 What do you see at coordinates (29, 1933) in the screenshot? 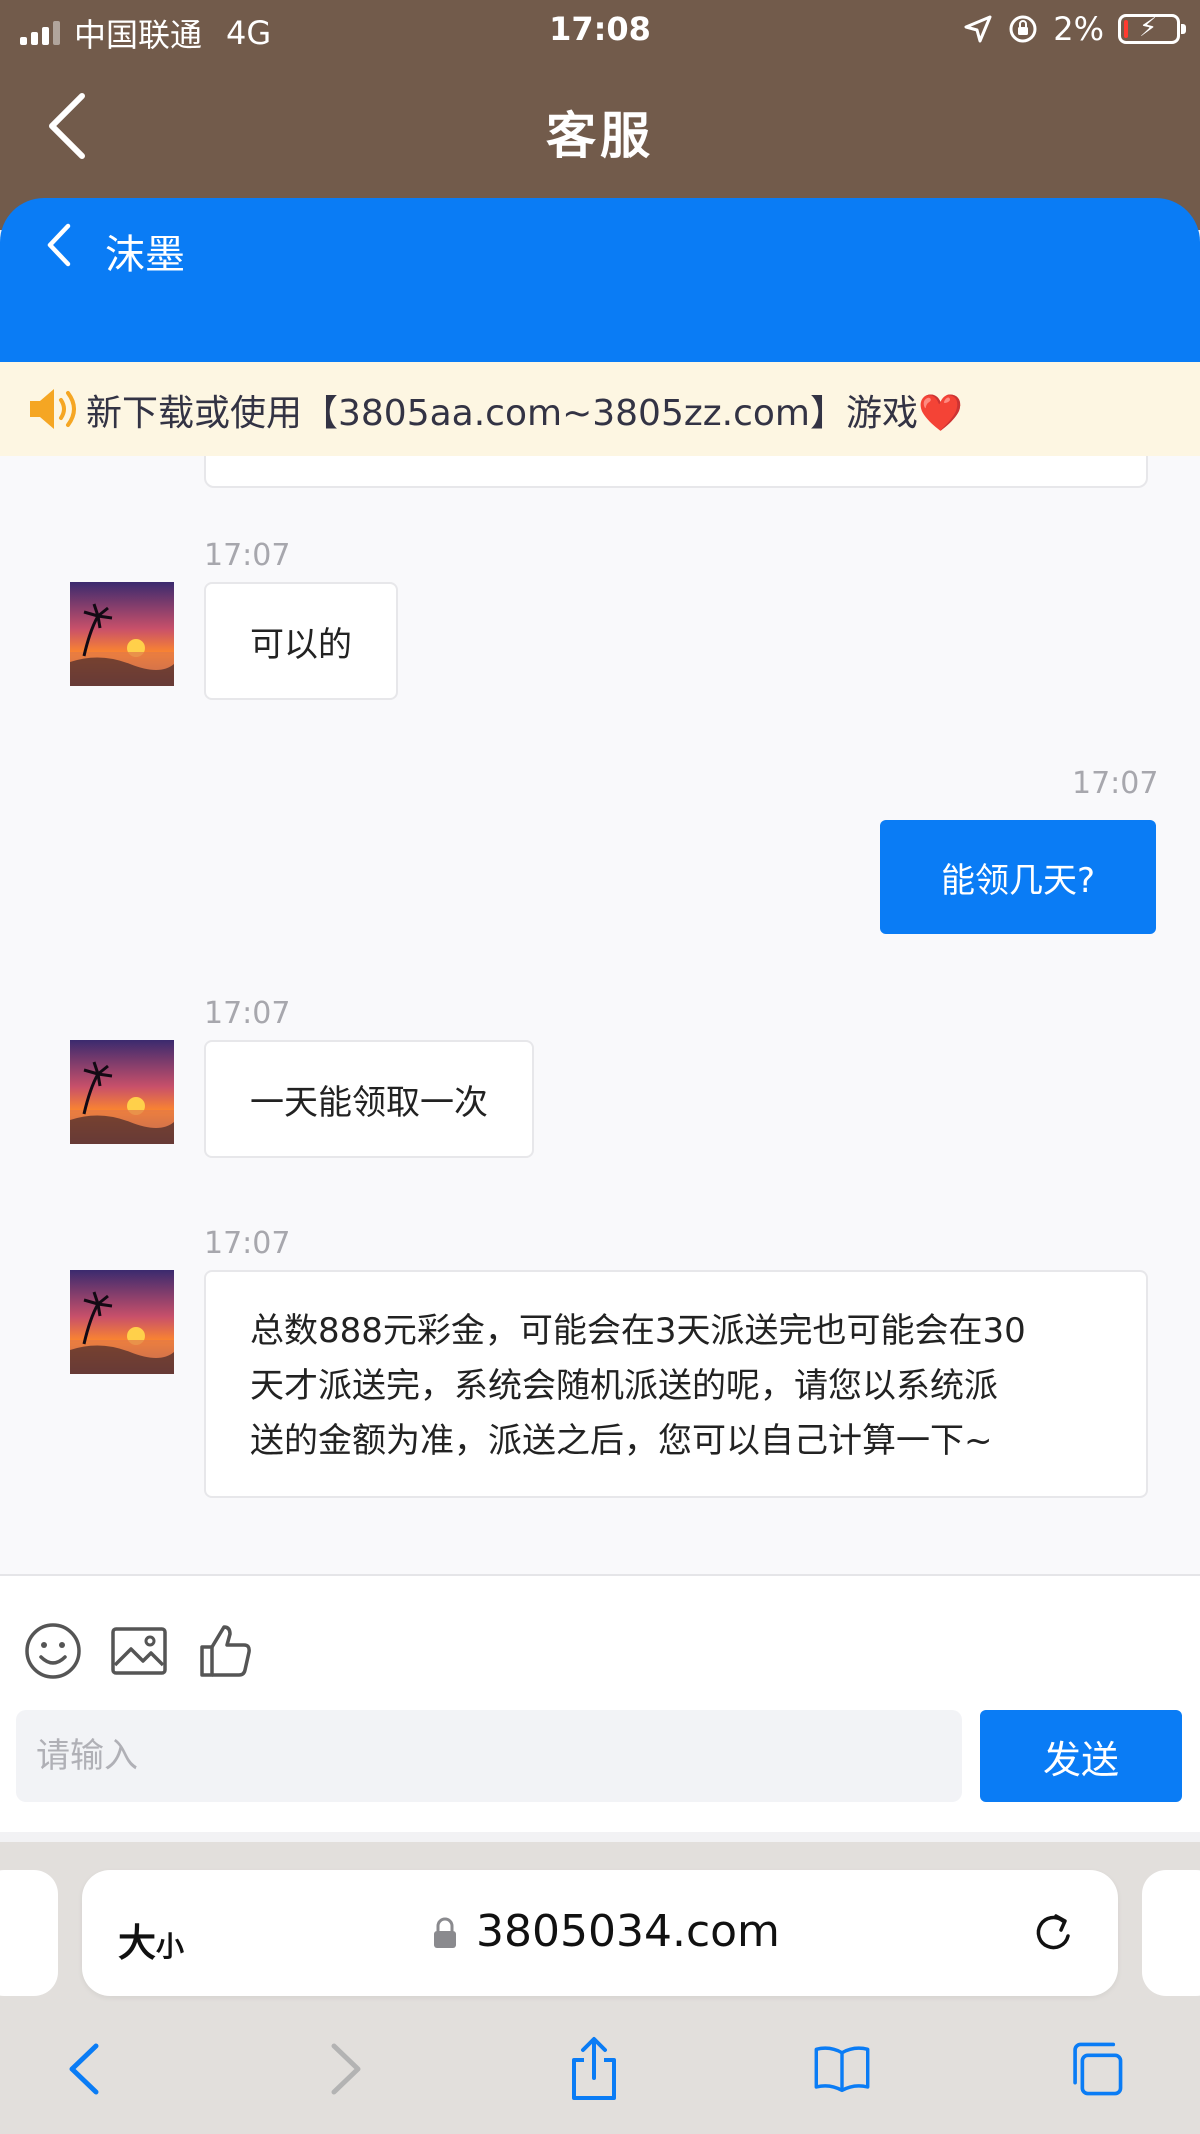
I see `previous-tab-card` at bounding box center [29, 1933].